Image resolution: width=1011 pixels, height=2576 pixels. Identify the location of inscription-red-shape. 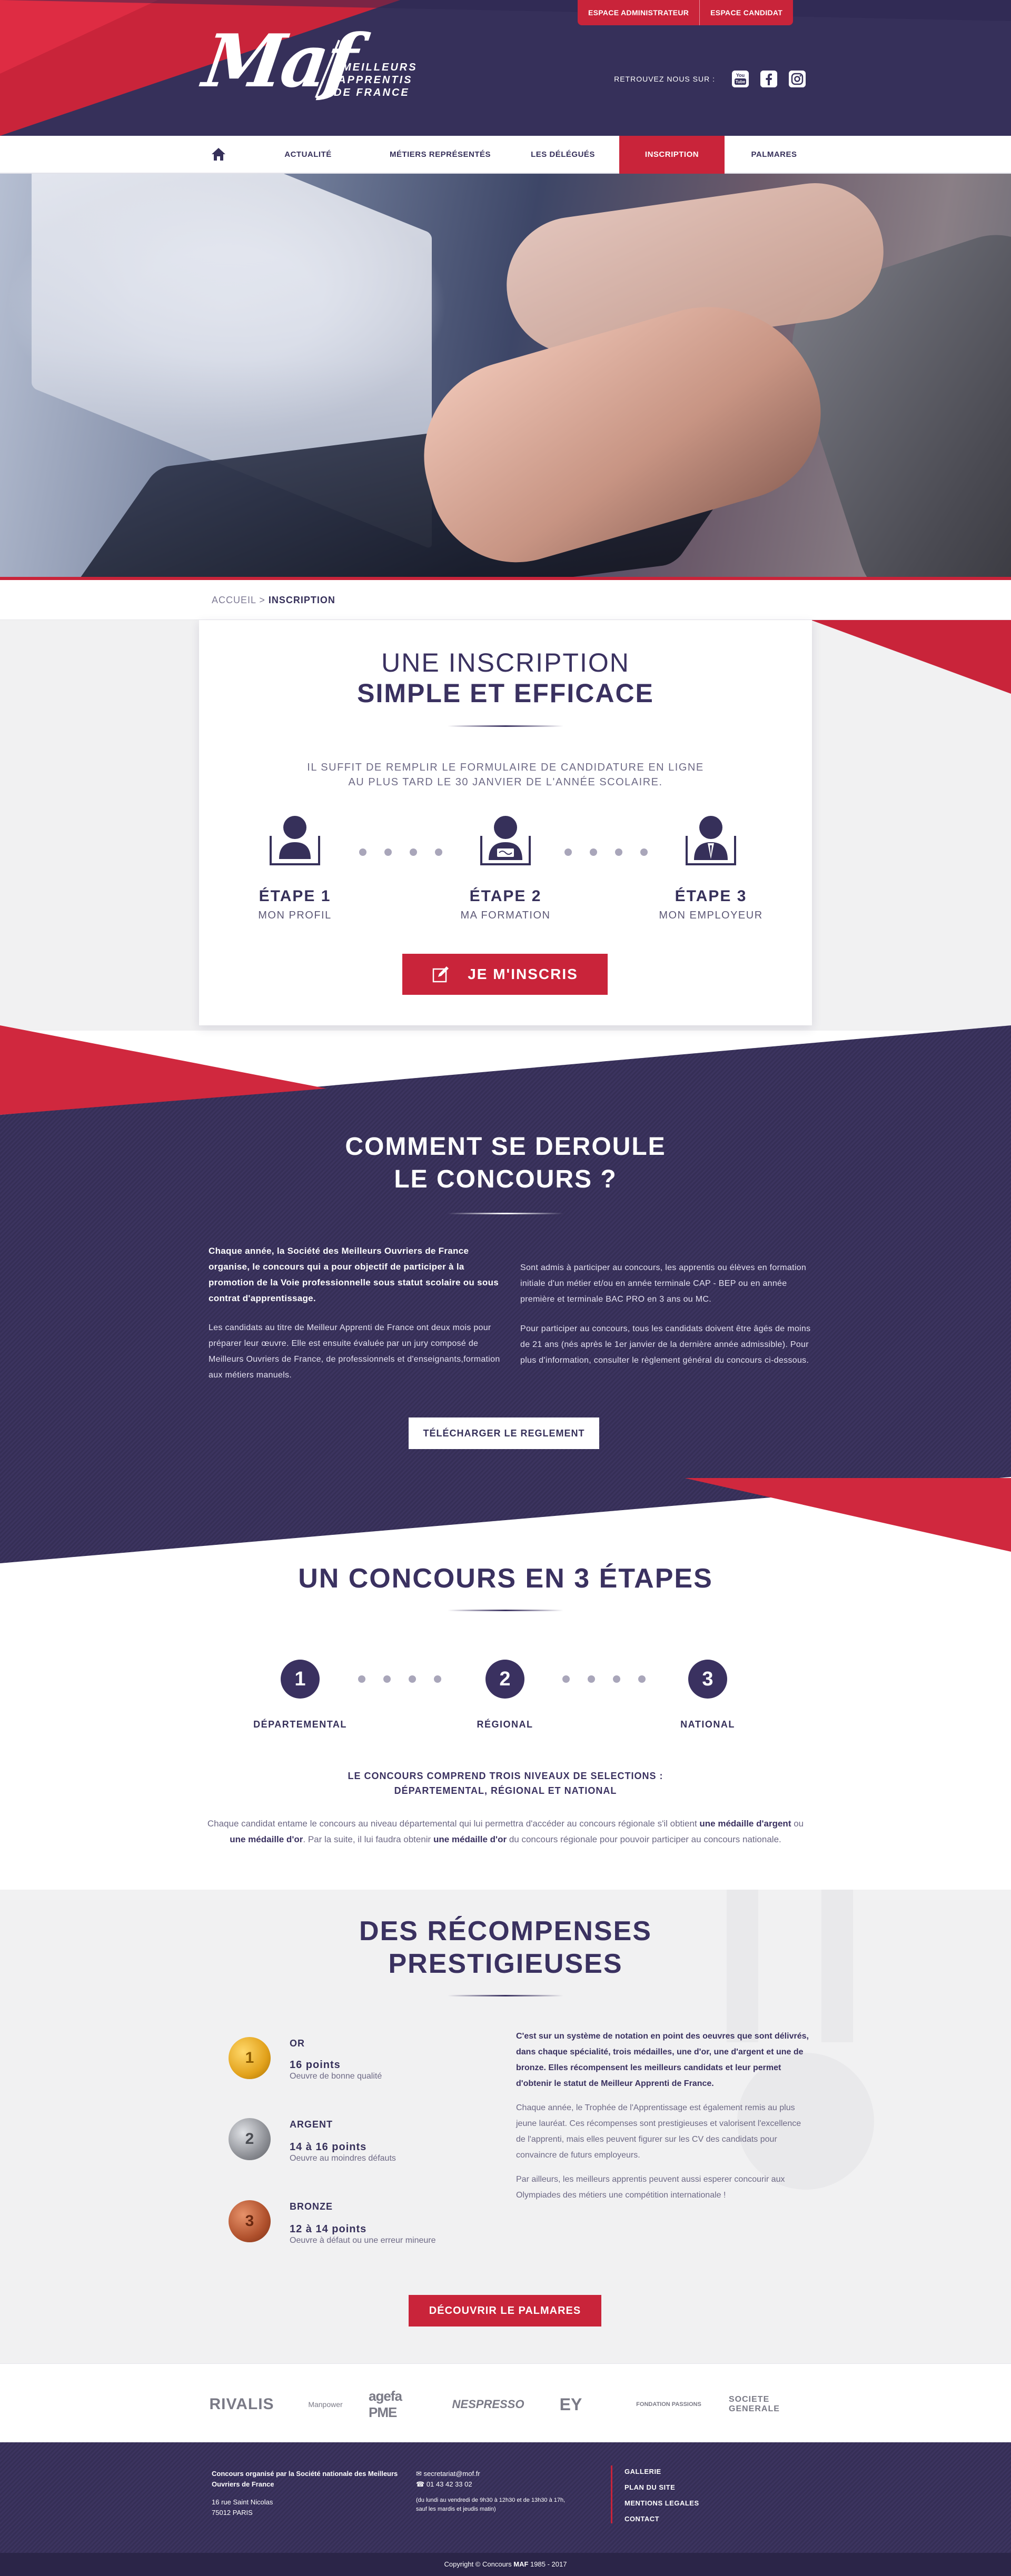
(911, 657).